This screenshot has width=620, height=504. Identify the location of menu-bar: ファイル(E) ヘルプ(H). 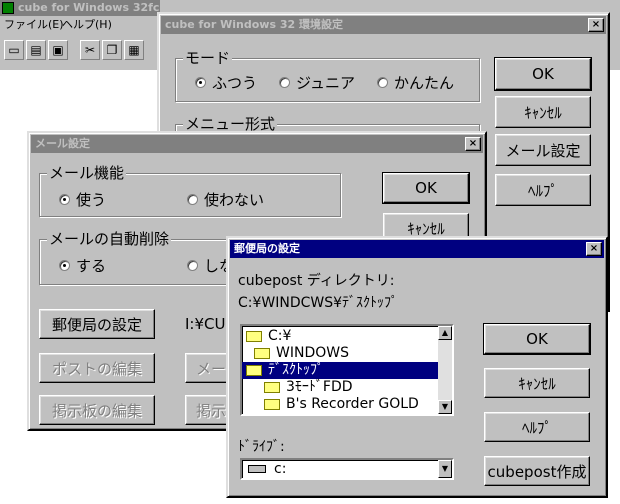
(80, 25).